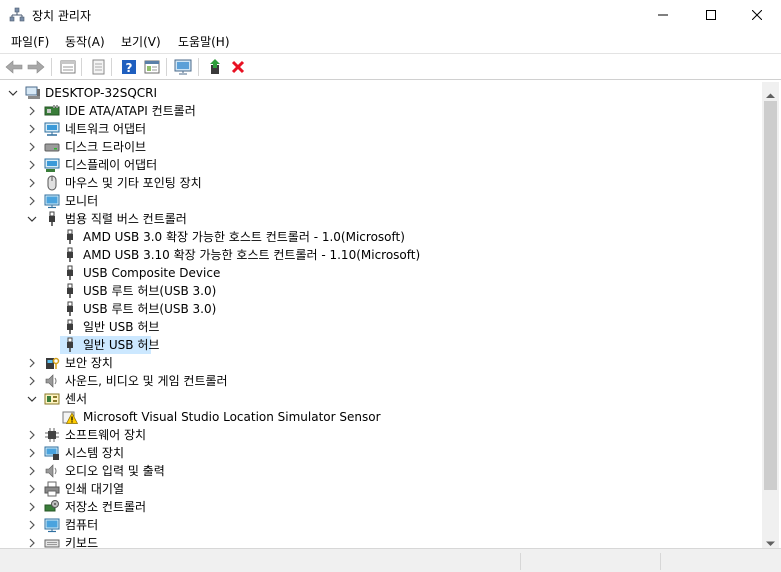 This screenshot has width=781, height=572. What do you see at coordinates (390, 15) in the screenshot?
I see `title-bar: 장치 관리자` at bounding box center [390, 15].